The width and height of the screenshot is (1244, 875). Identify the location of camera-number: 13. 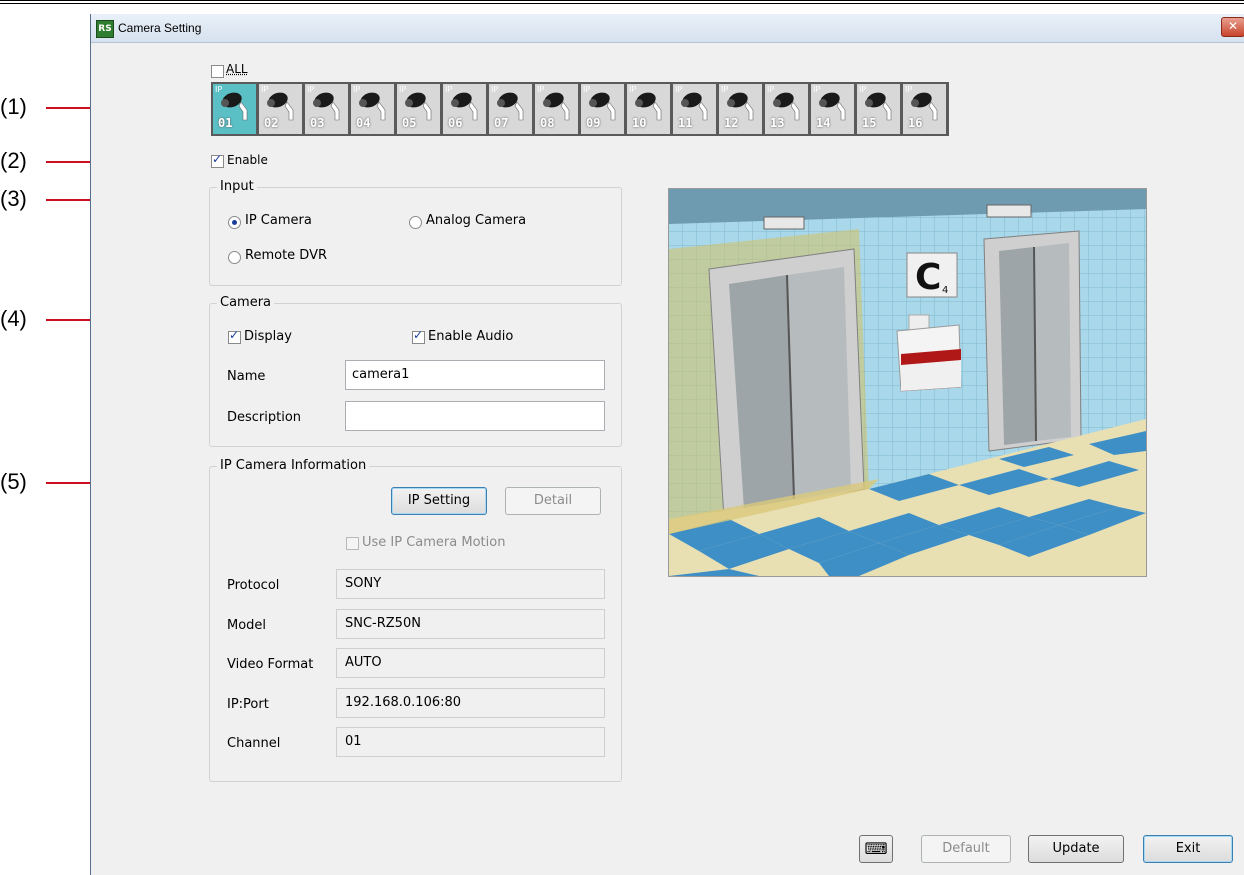
(777, 123).